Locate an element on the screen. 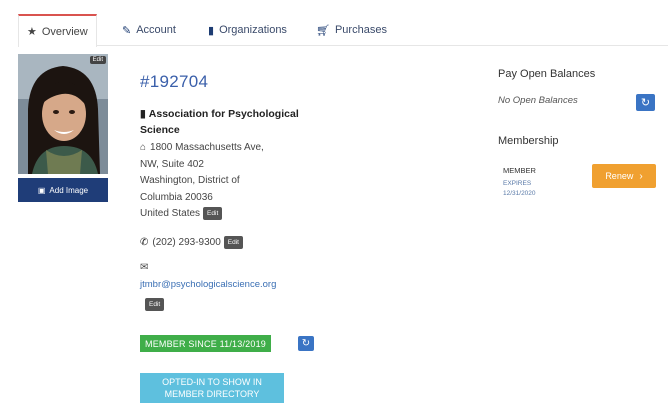 This screenshot has width=671, height=417. add-image-label: Add Image is located at coordinates (69, 190).